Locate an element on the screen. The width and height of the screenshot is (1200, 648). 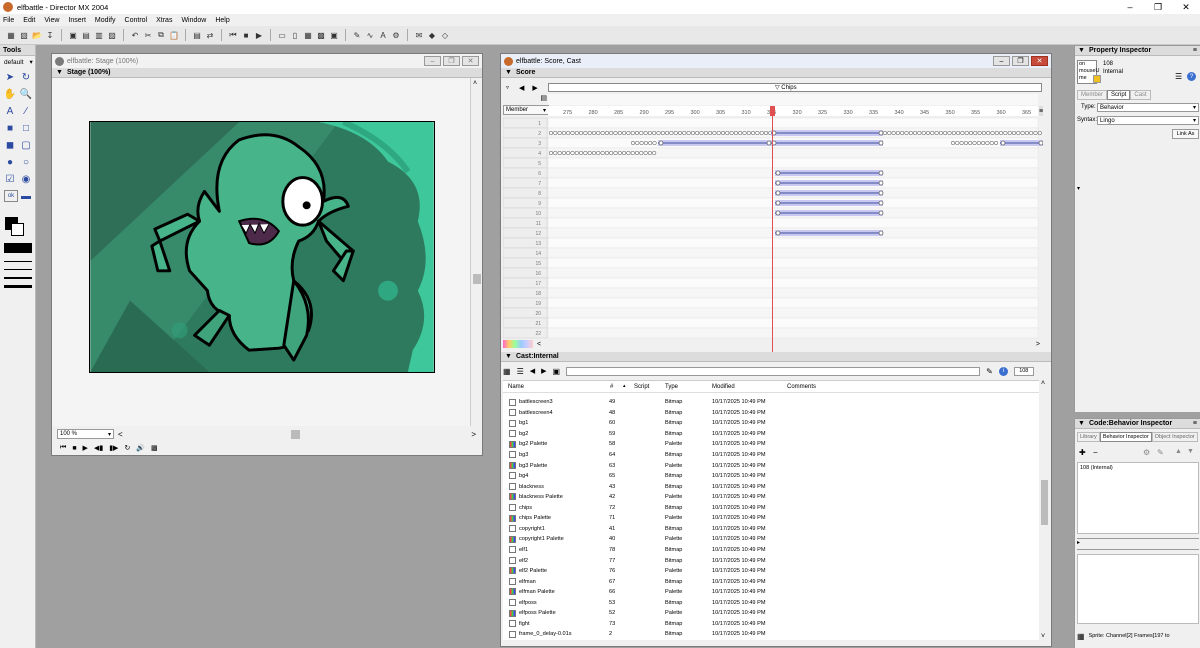
roundrect-tool-icon: ▢ is located at coordinates (26, 145).